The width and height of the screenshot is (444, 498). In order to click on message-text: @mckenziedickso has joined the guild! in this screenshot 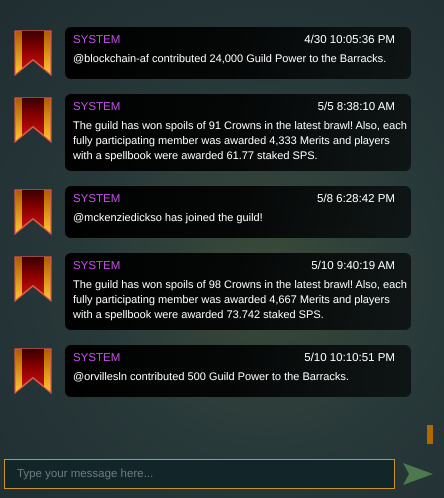, I will do `click(168, 218)`.